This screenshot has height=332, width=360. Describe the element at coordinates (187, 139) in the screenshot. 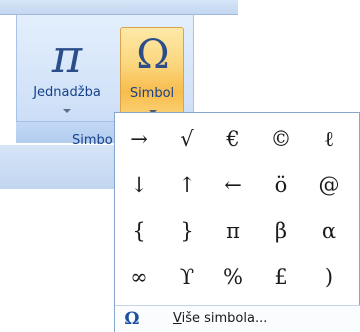

I see `symbol-cell: √` at that location.